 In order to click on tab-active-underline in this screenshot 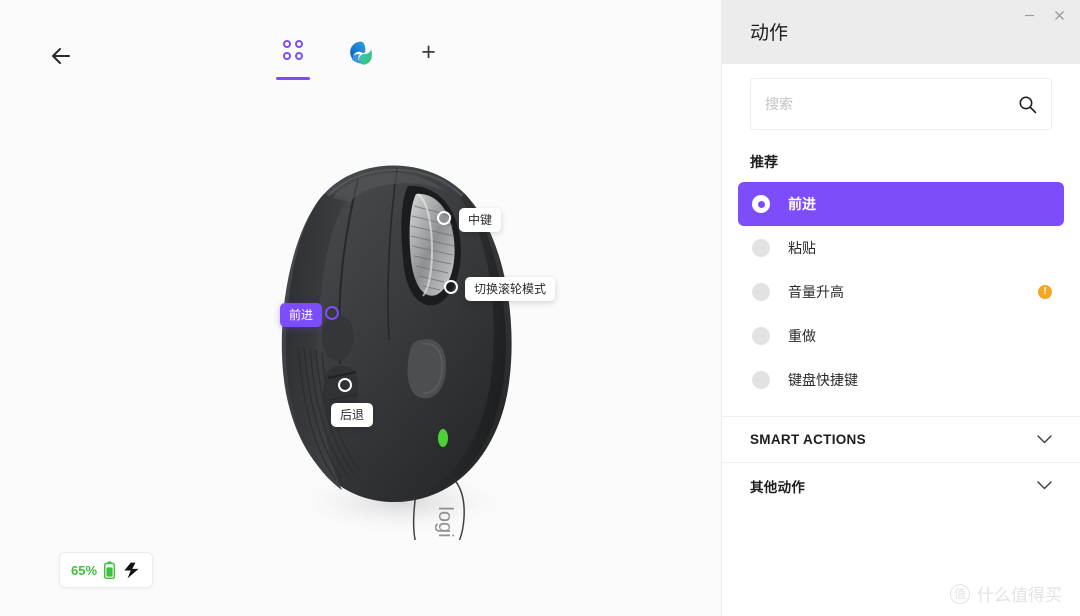, I will do `click(292, 78)`.